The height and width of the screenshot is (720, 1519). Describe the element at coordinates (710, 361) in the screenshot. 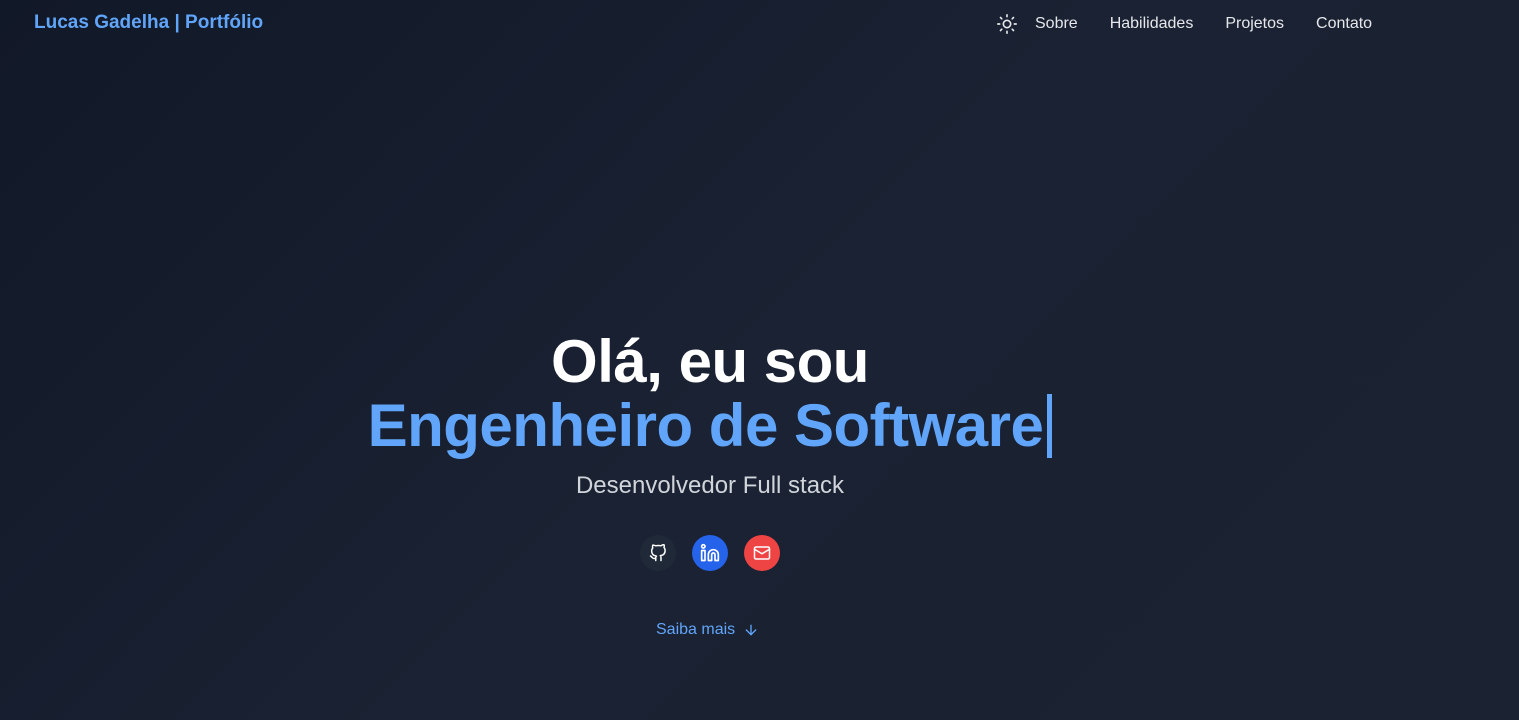

I see `hero-greeting: Olá, eu sou` at that location.